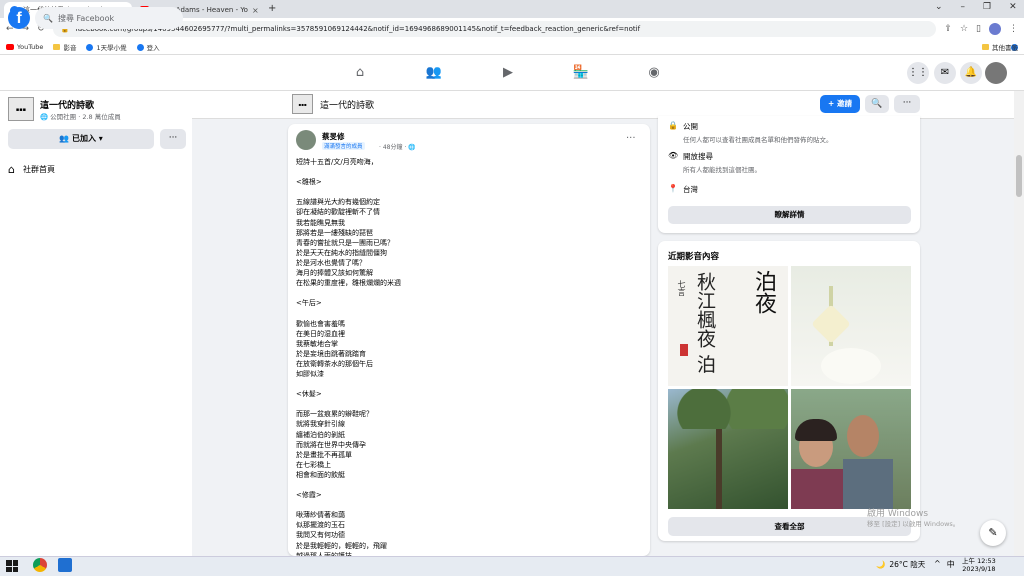 The width and height of the screenshot is (1024, 576). Describe the element at coordinates (979, 561) in the screenshot. I see `clock-time: 上午 12:53` at that location.